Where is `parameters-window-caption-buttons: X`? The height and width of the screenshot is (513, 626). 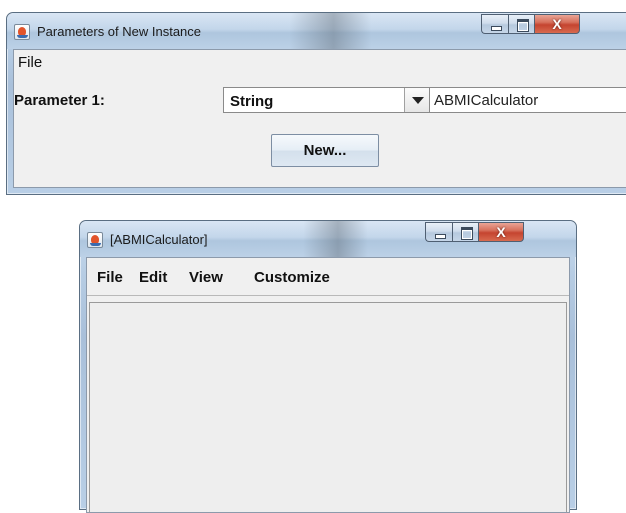
parameters-window-caption-buttons: X is located at coordinates (530, 24).